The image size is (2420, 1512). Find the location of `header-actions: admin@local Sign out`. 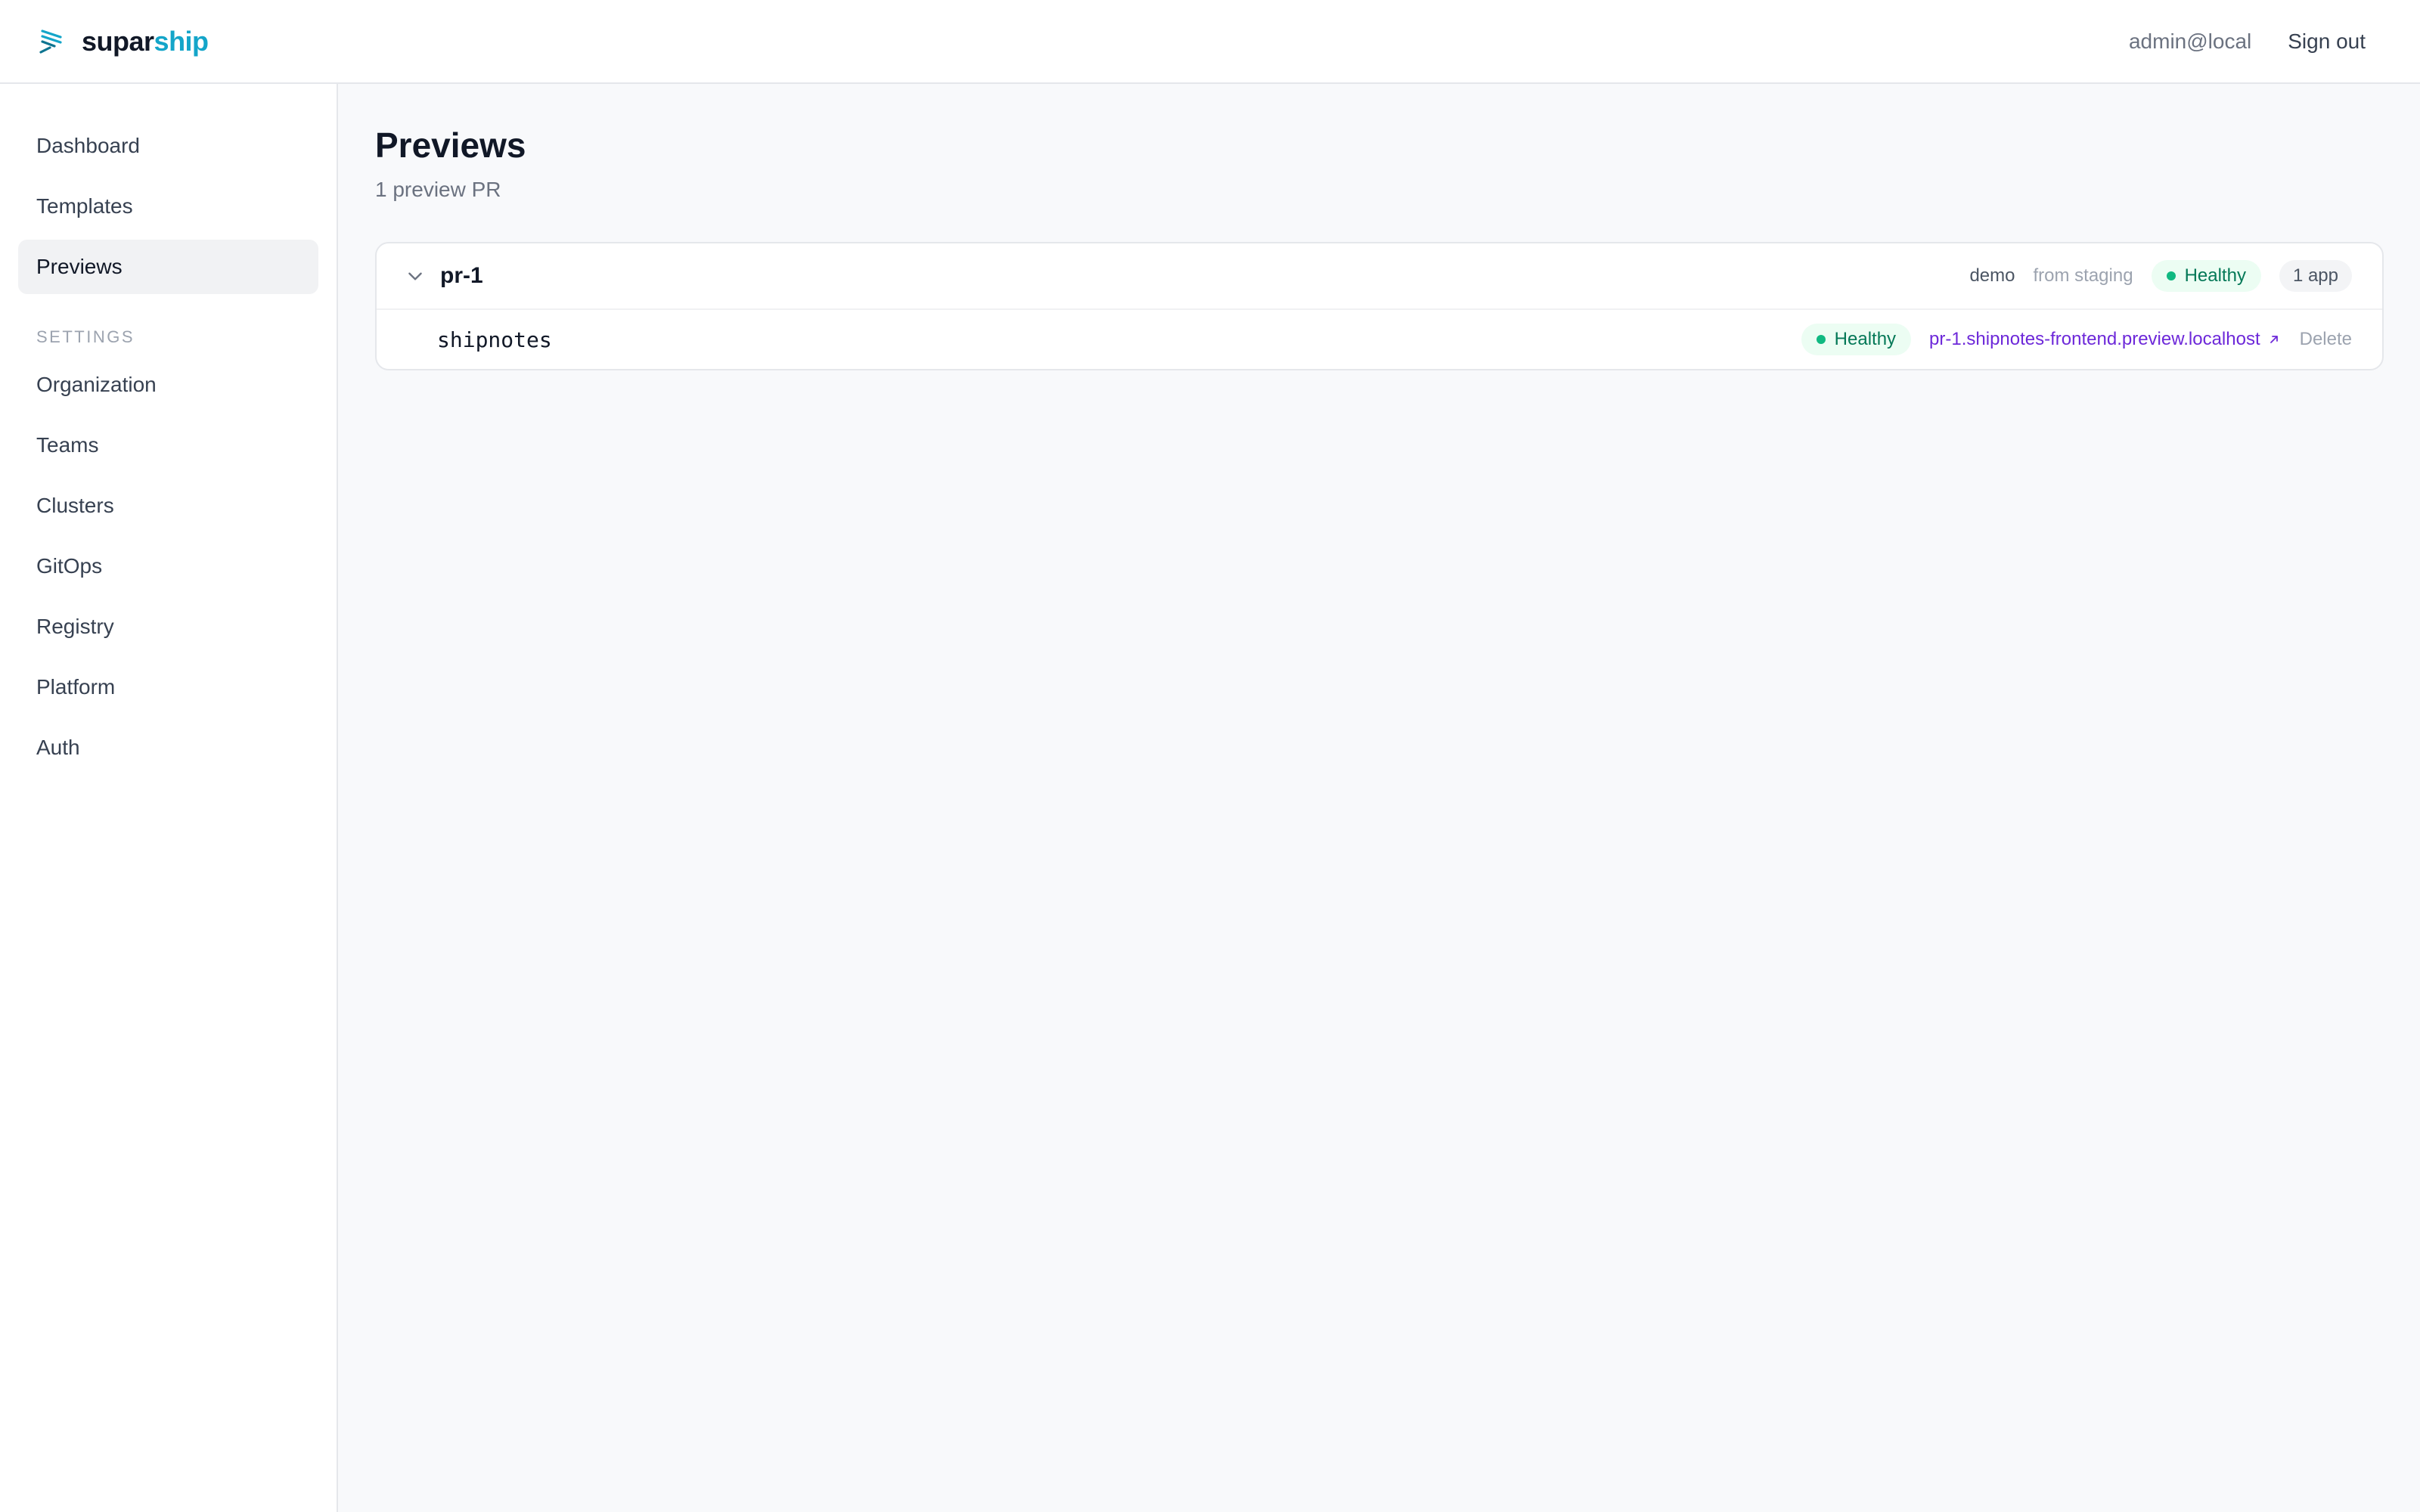

header-actions: admin@local Sign out is located at coordinates (2255, 42).